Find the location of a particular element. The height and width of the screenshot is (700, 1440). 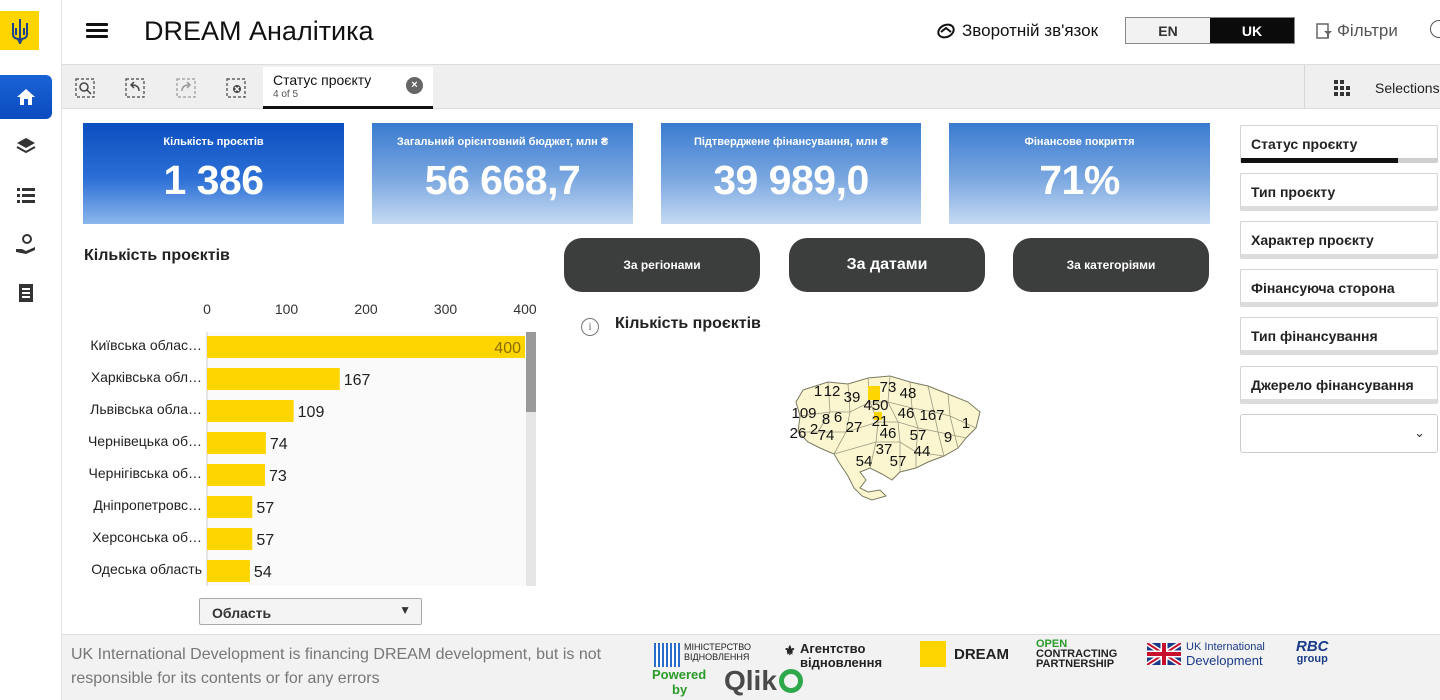

x-tick-label: 300 is located at coordinates (446, 309).